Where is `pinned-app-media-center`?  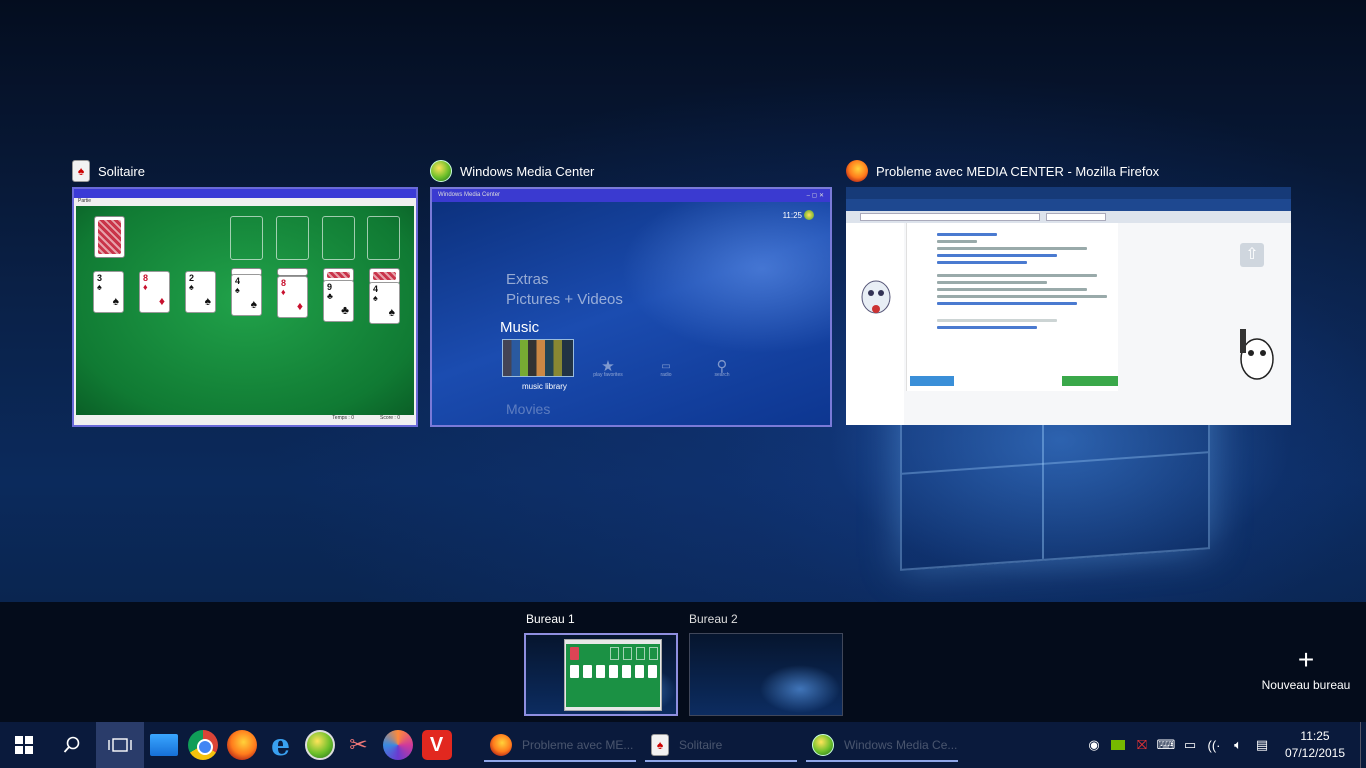 pinned-app-media-center is located at coordinates (319, 745).